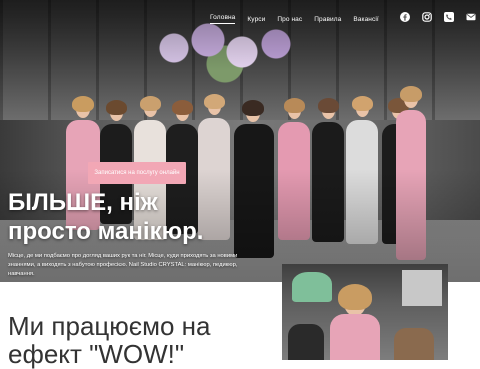 This screenshot has height=369, width=480. I want to click on salon-photo, so click(365, 312).